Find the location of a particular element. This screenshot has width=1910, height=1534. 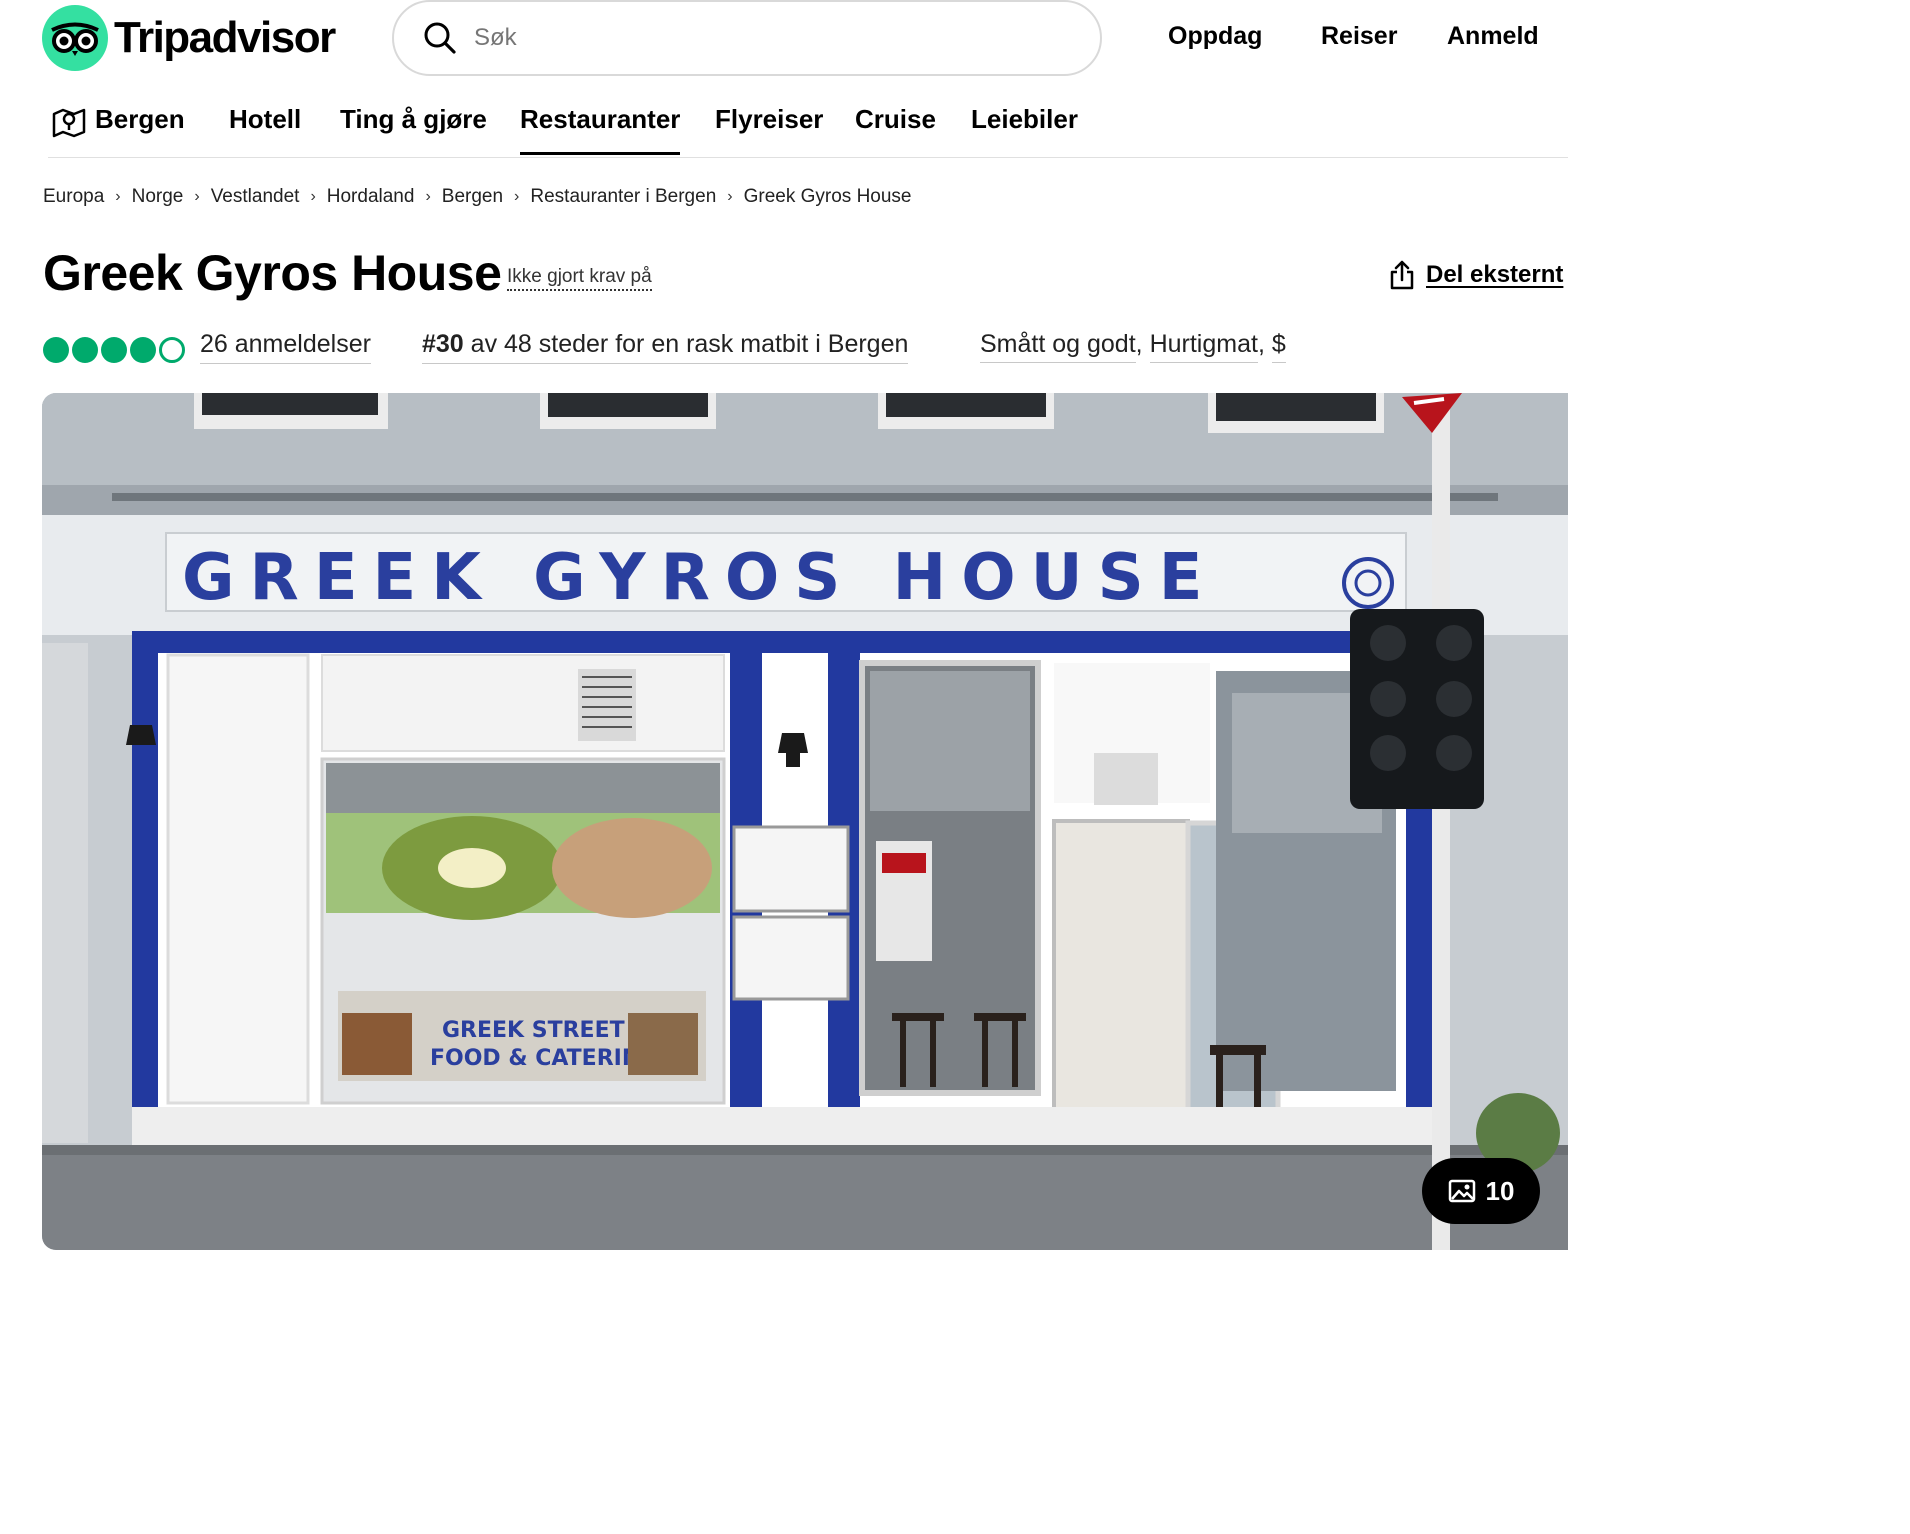

sign-text: GREEK GYROS HOUSE is located at coordinates (699, 578).